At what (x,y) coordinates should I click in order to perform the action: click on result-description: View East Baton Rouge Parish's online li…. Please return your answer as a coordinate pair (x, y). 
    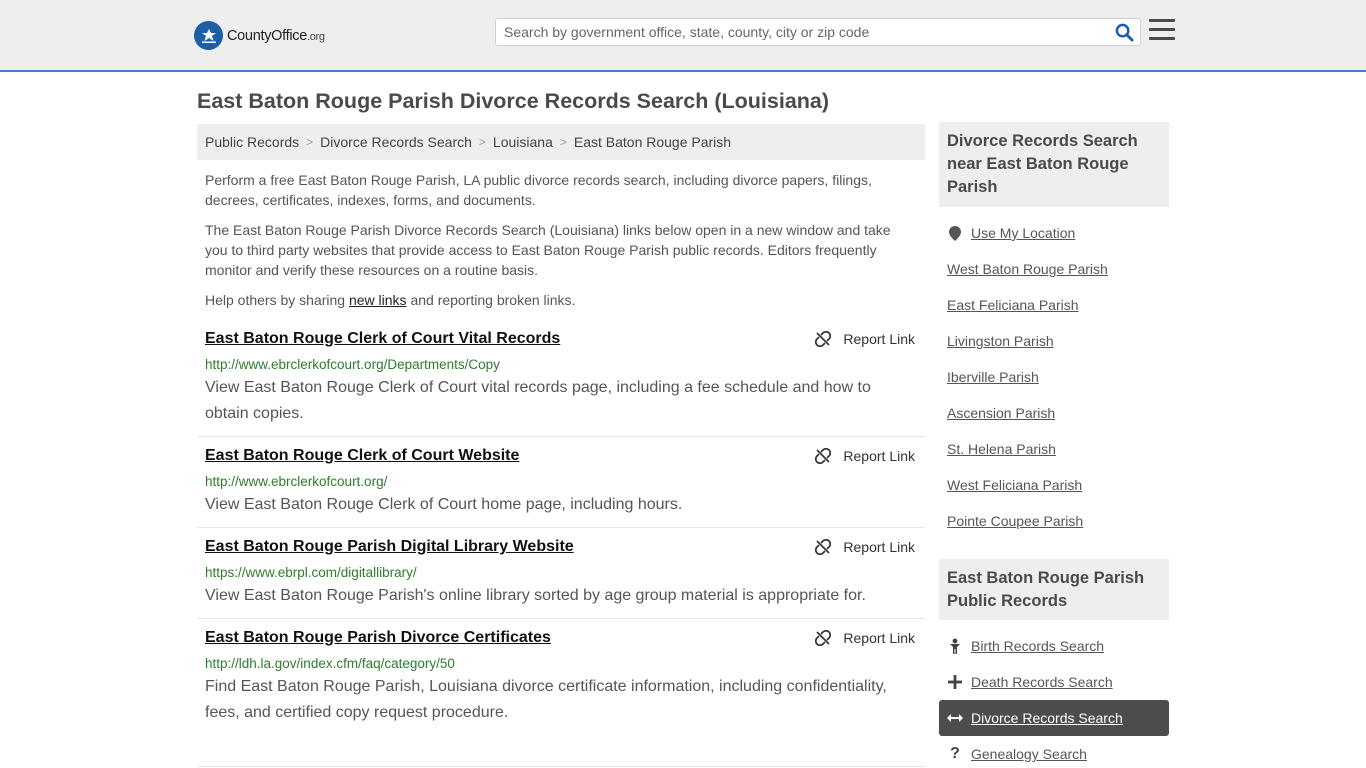
    Looking at the image, I should click on (535, 595).